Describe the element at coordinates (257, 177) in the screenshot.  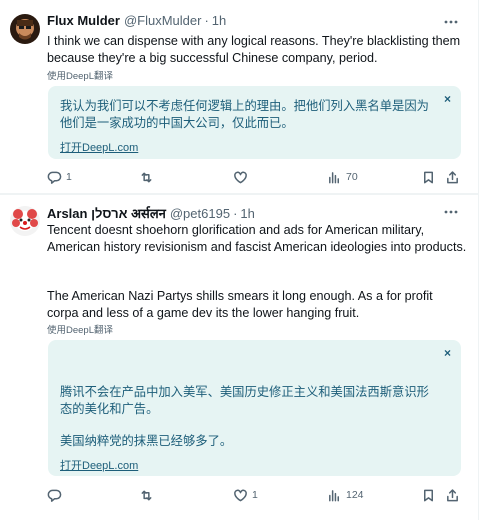
I see `tweet-actions: 1 70` at that location.